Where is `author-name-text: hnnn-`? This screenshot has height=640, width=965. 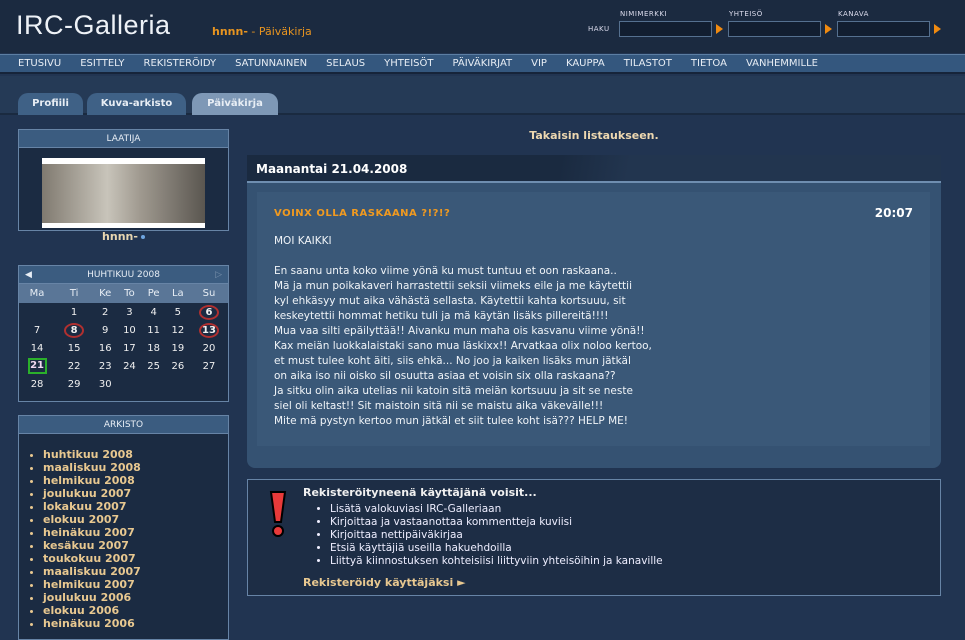
author-name-text: hnnn- is located at coordinates (120, 236).